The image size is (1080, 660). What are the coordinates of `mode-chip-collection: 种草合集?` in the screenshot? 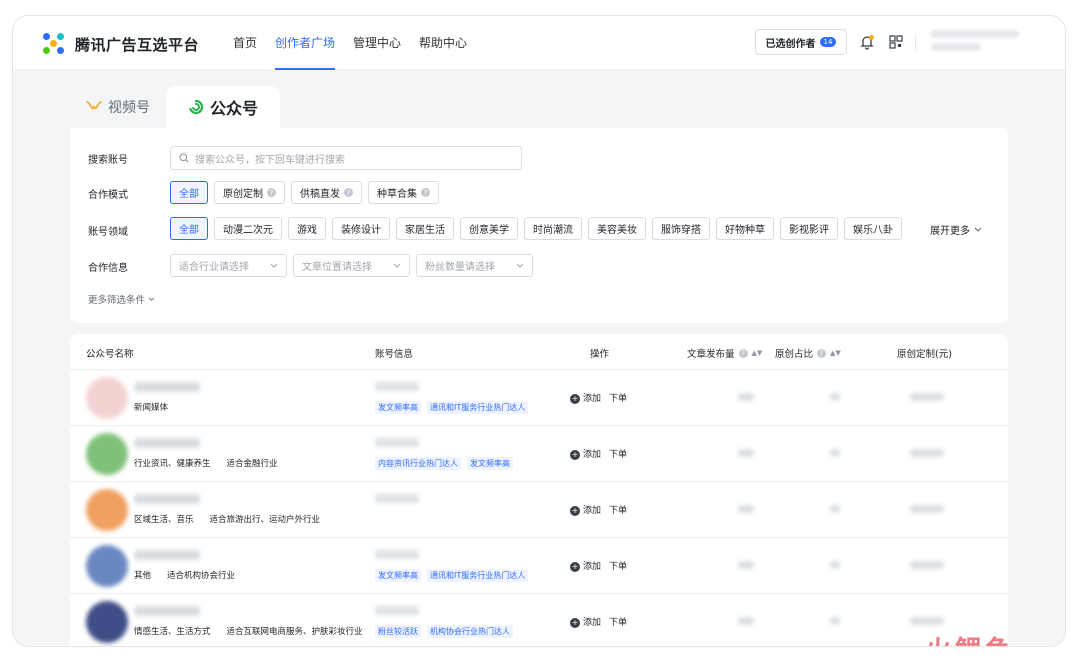 It's located at (403, 192).